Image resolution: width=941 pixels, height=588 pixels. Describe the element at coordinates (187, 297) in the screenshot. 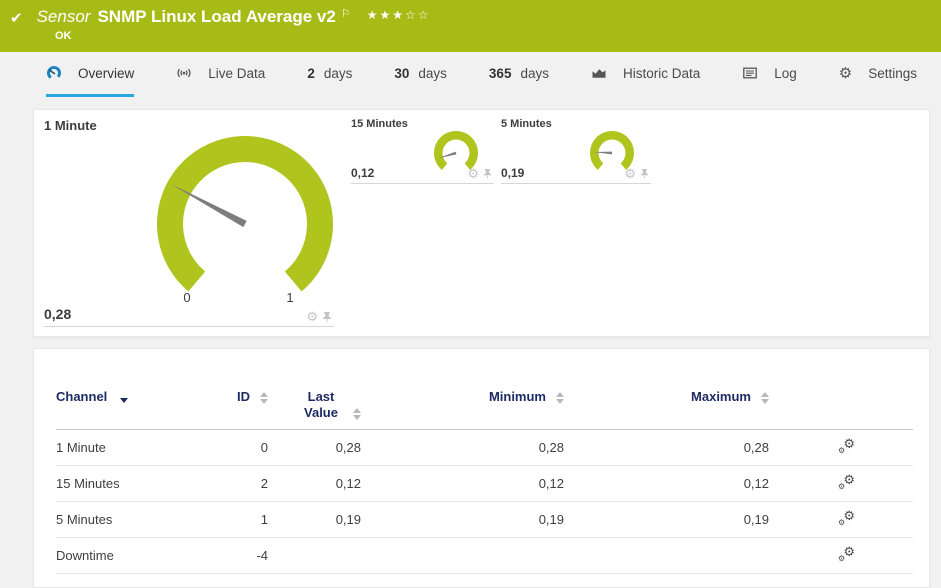

I see `gauge-min-label: 0` at that location.